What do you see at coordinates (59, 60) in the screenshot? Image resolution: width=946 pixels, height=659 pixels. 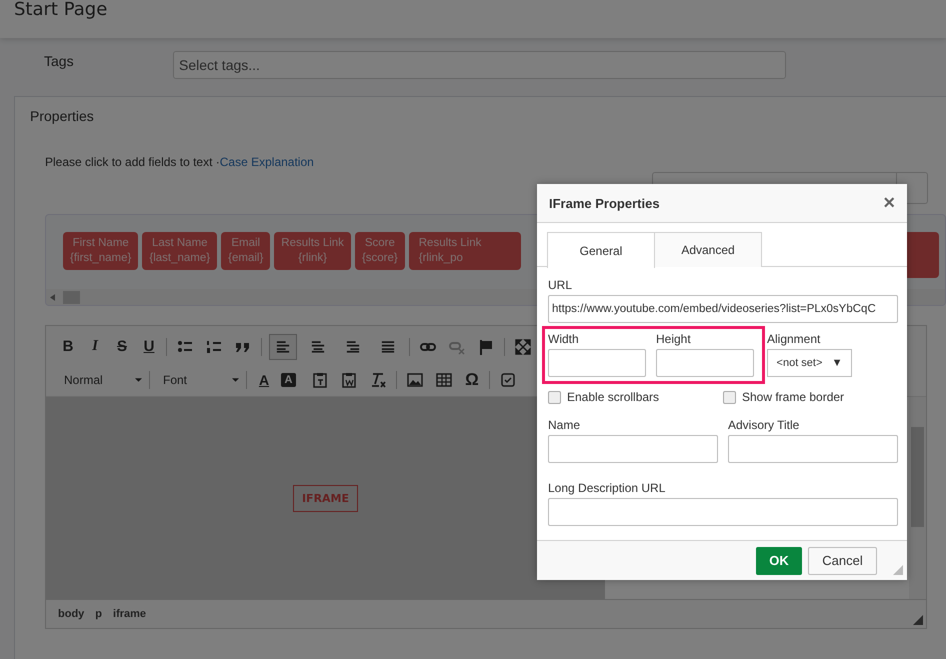 I see `tags-label: Tags` at bounding box center [59, 60].